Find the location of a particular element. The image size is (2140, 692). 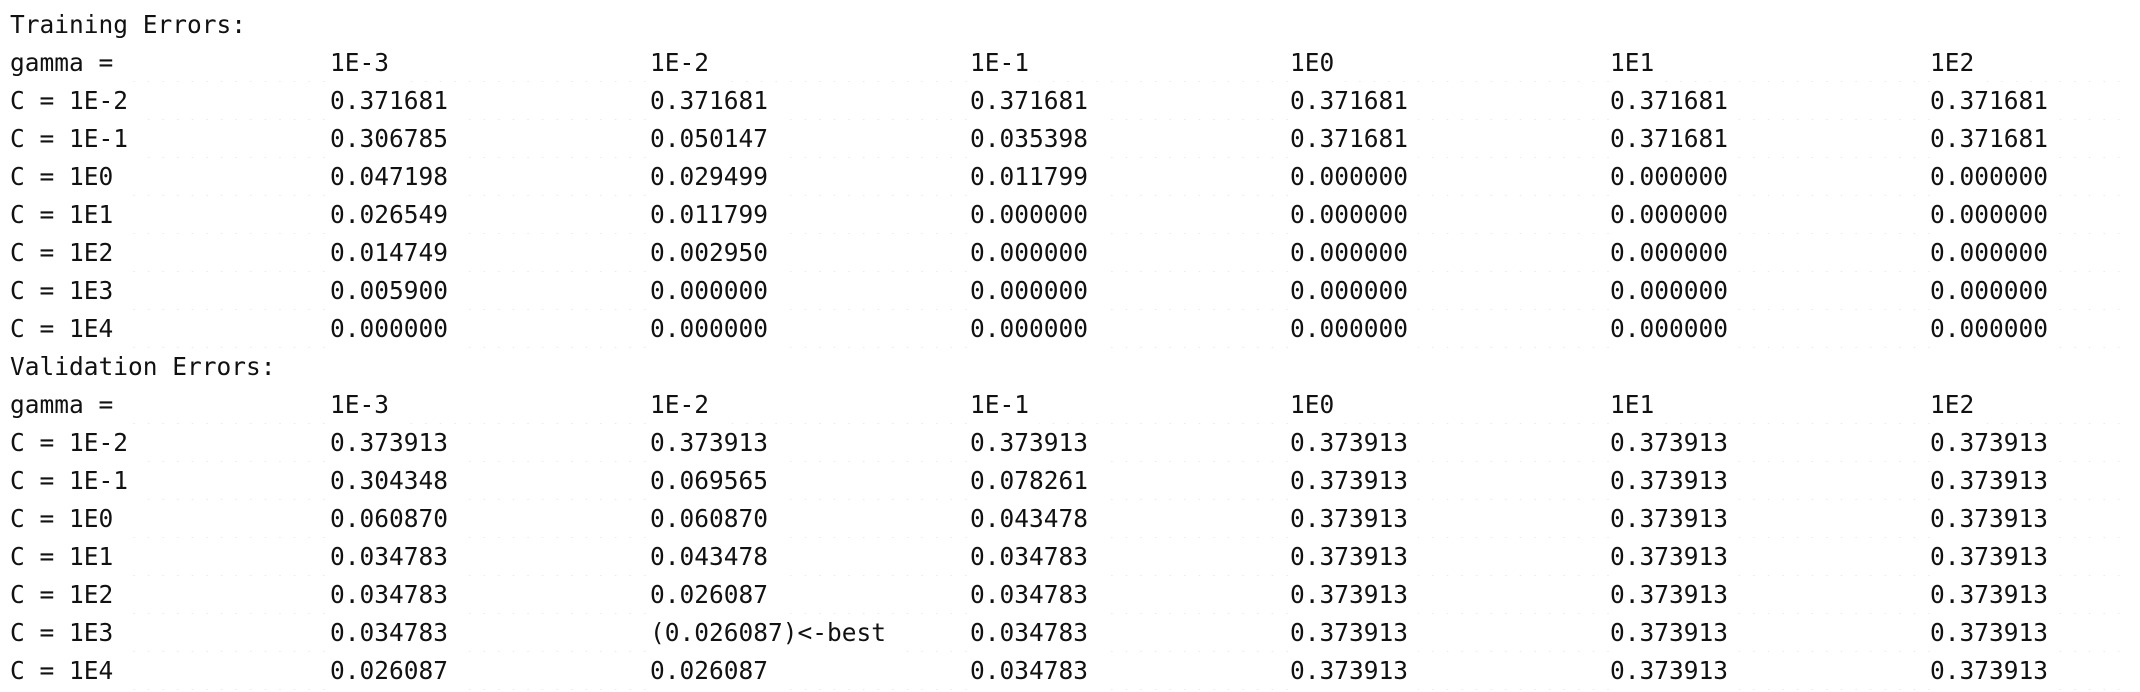

error-value: 0.060870 is located at coordinates (394, 519).